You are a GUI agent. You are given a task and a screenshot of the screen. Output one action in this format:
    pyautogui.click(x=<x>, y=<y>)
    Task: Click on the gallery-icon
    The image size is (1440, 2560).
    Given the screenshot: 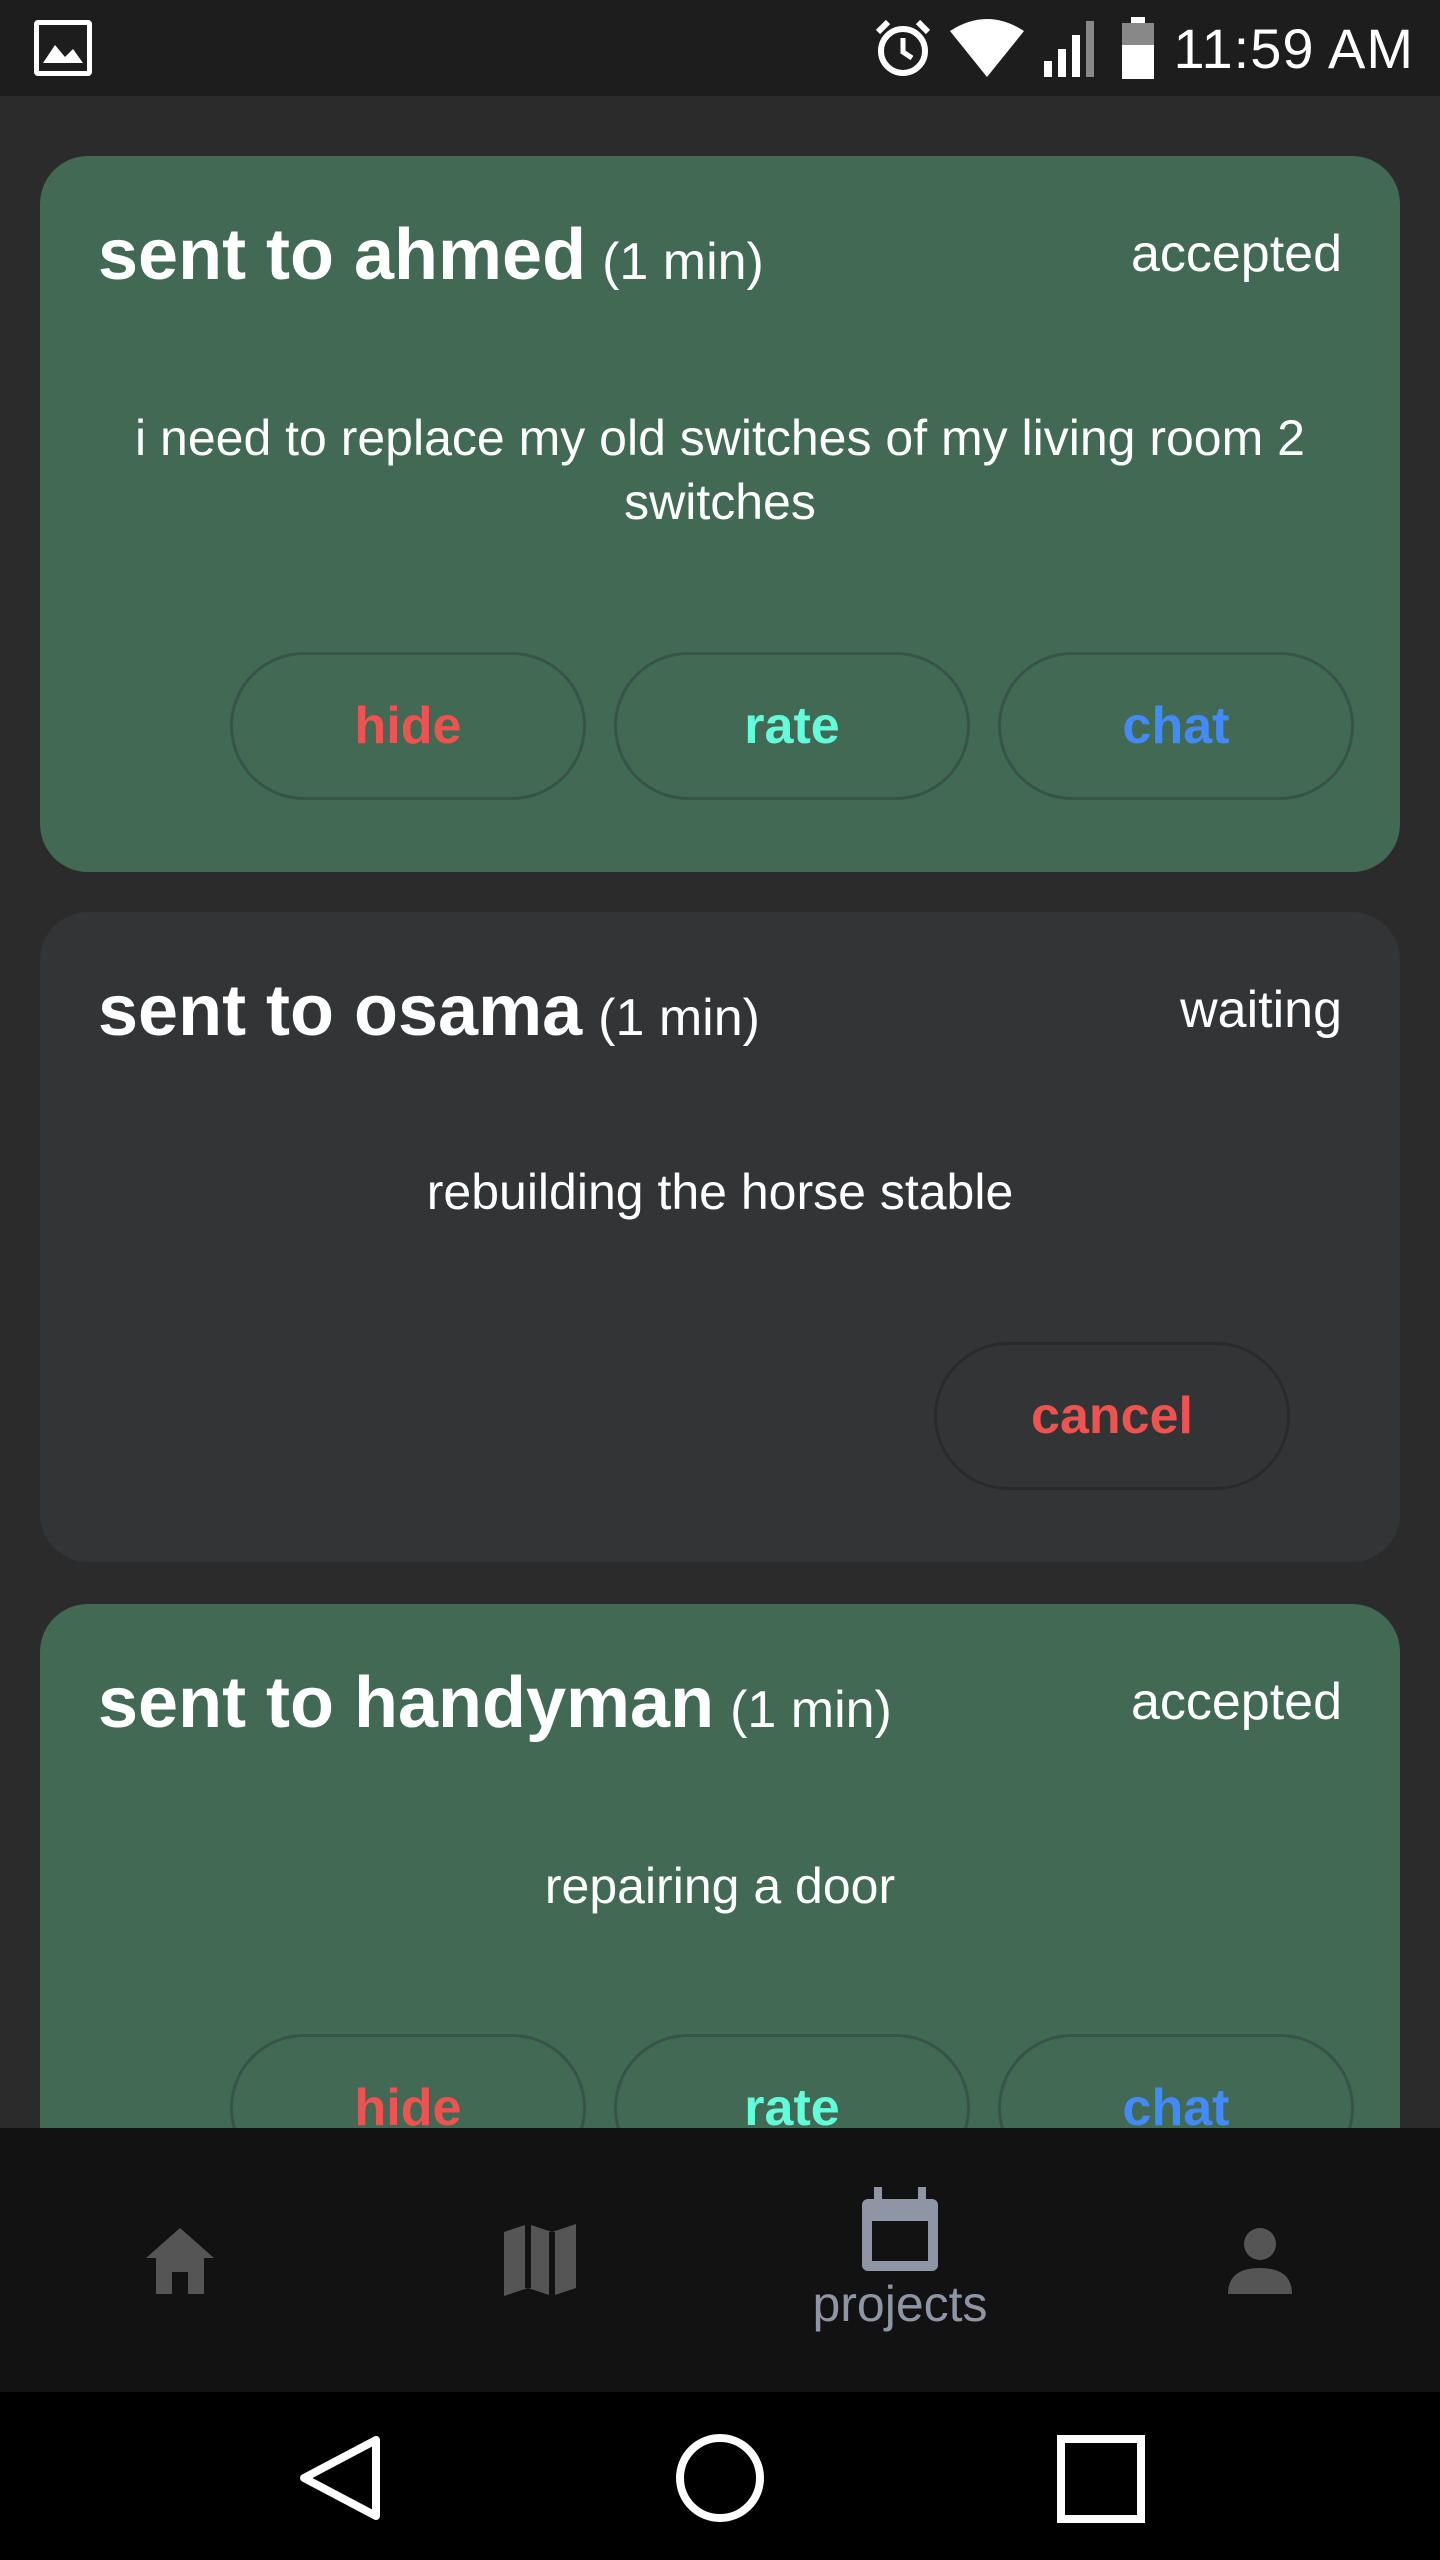 What is the action you would take?
    pyautogui.click(x=63, y=48)
    